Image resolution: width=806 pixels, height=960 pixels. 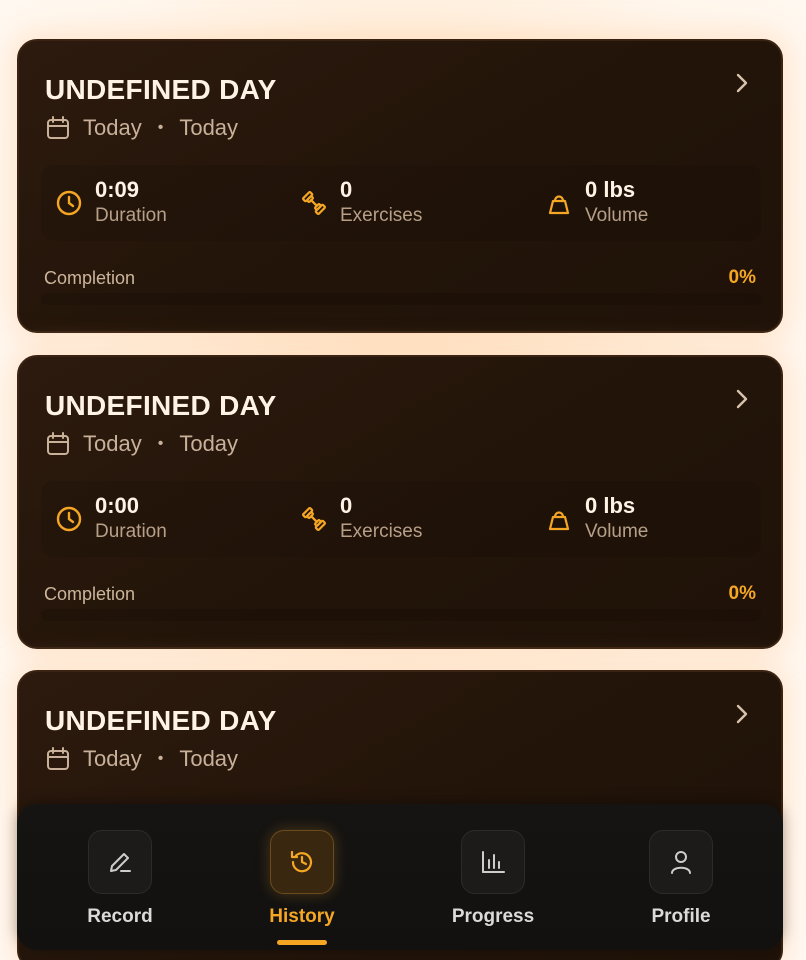 I want to click on nav-record-label: Record, so click(x=120, y=916).